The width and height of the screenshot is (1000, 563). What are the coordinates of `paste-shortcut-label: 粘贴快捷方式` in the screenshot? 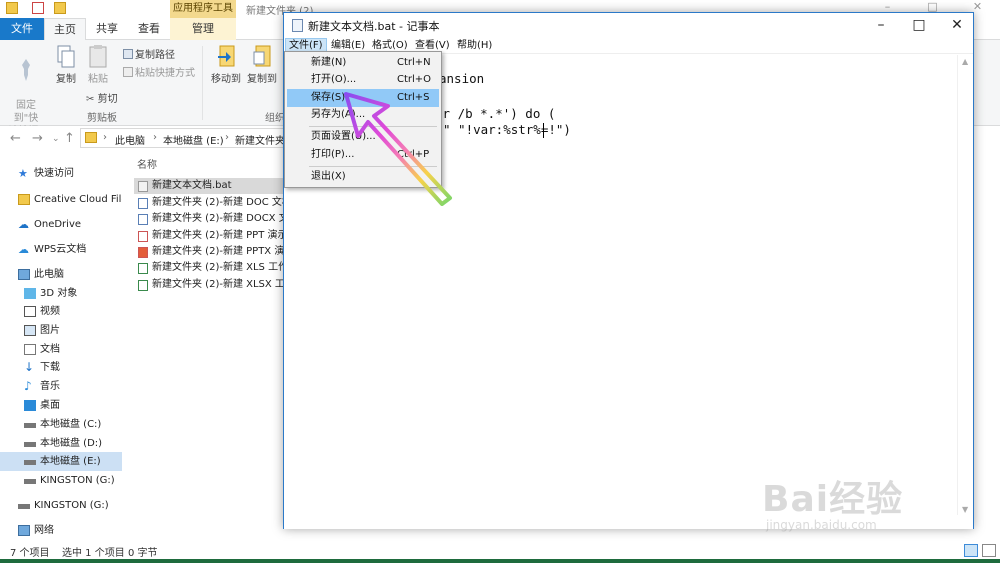 It's located at (165, 73).